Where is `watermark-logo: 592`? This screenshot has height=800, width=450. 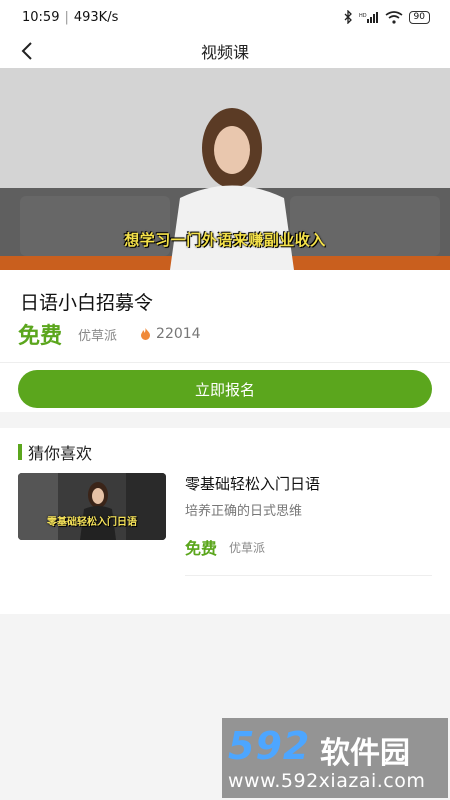 watermark-logo: 592 is located at coordinates (269, 746).